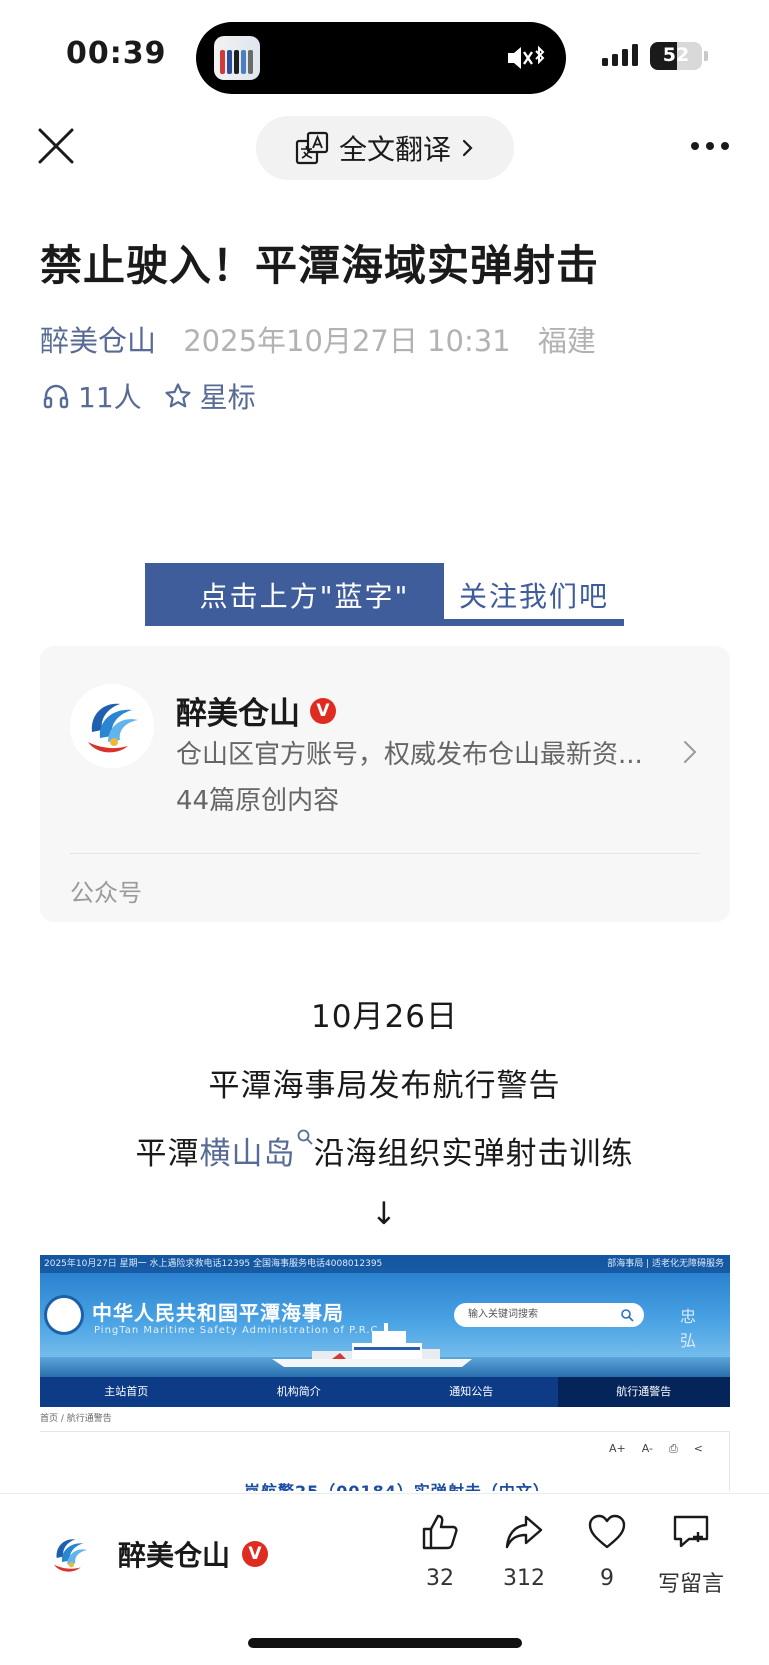 The height and width of the screenshot is (1665, 769). I want to click on site-nav-home: 主站首页, so click(126, 1391).